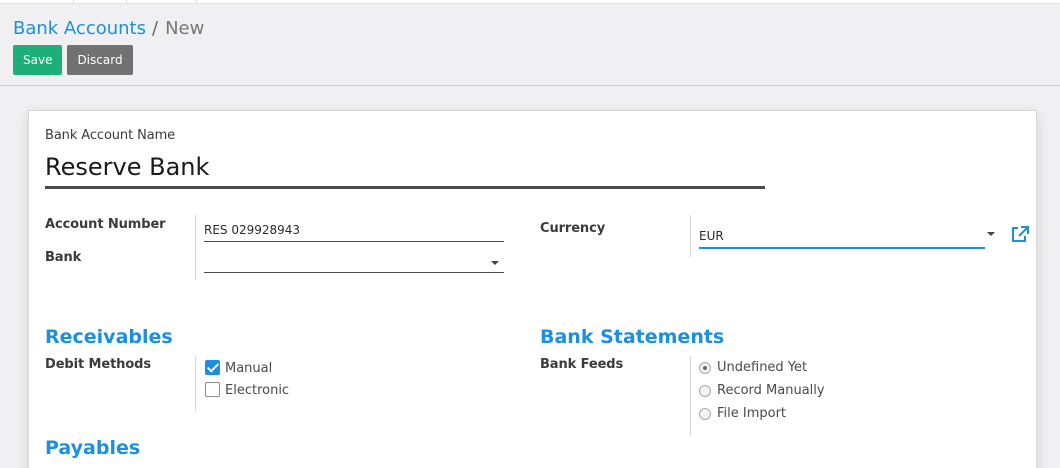  Describe the element at coordinates (185, 28) in the screenshot. I see `breadcrumb-current: New` at that location.